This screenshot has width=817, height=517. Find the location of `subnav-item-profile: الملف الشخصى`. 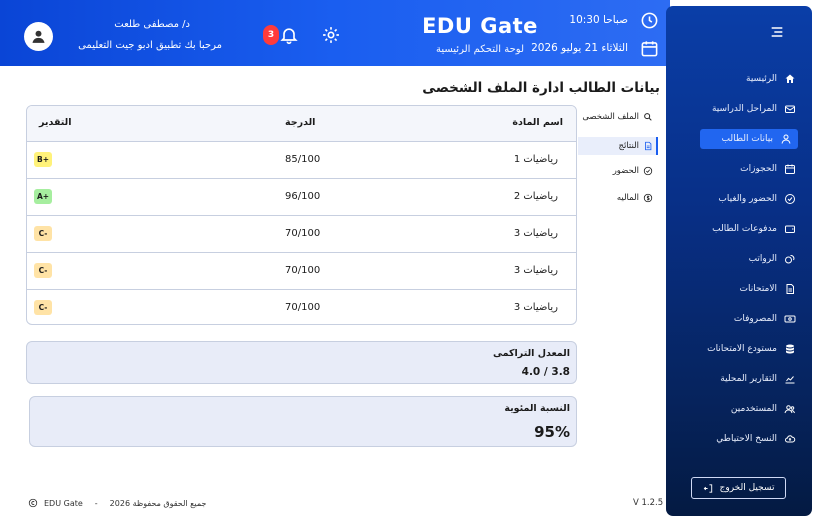

subnav-item-profile: الملف الشخصى is located at coordinates (617, 117).